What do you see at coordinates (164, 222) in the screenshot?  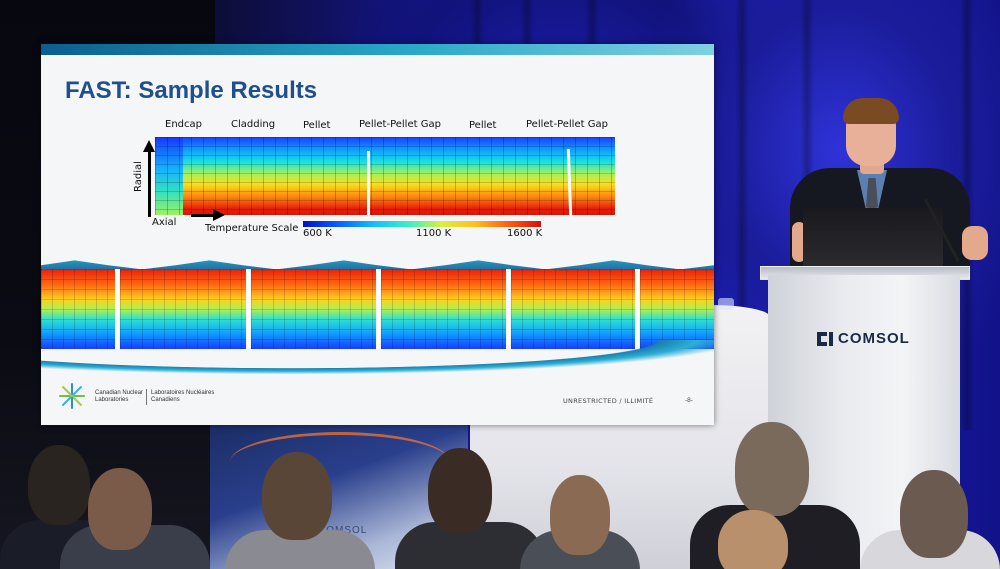 I see `label-axial: Axial` at bounding box center [164, 222].